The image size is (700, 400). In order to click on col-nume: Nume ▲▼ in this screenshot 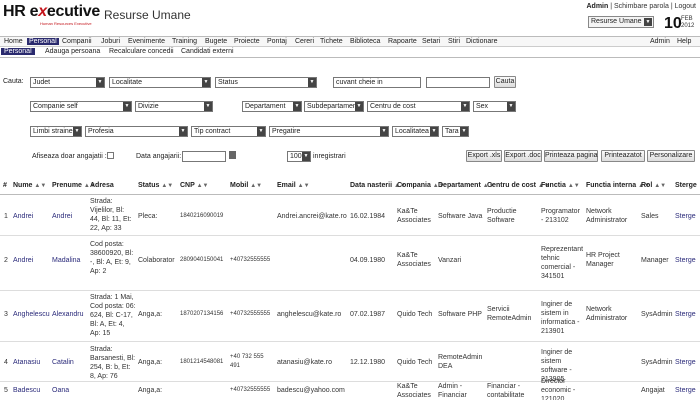, I will do `click(29, 185)`.